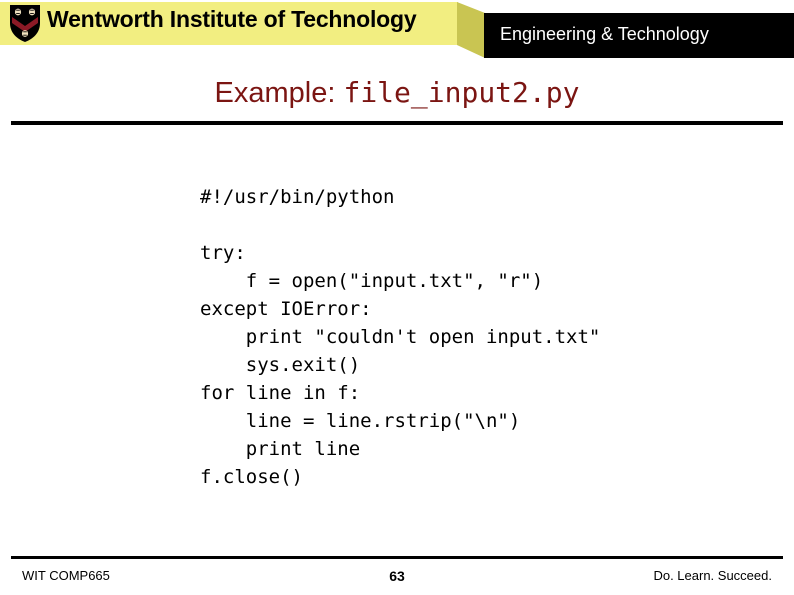 This screenshot has width=794, height=595. I want to click on code-line: print line, so click(280, 449).